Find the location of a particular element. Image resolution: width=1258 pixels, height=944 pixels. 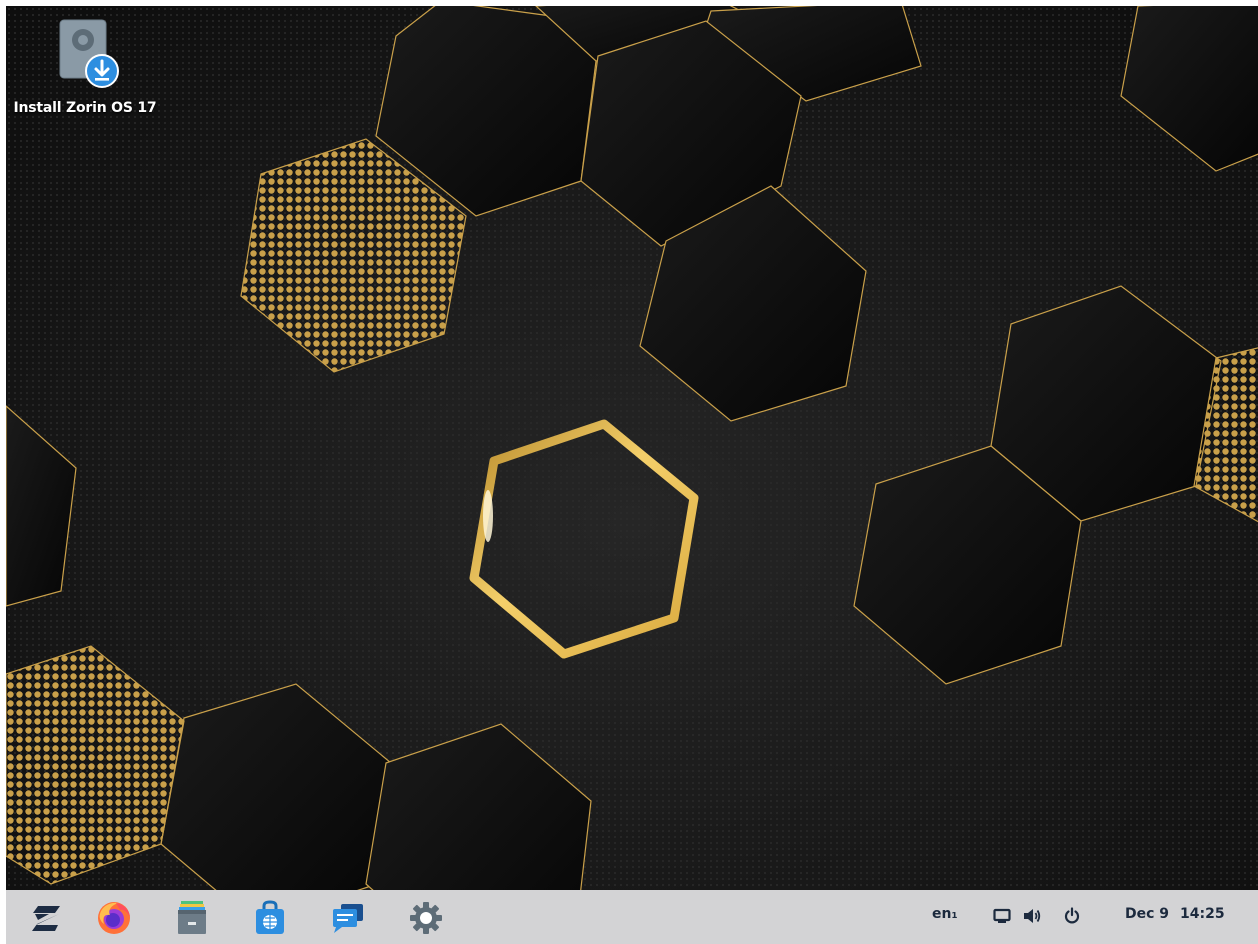

files-button is located at coordinates (192, 918).